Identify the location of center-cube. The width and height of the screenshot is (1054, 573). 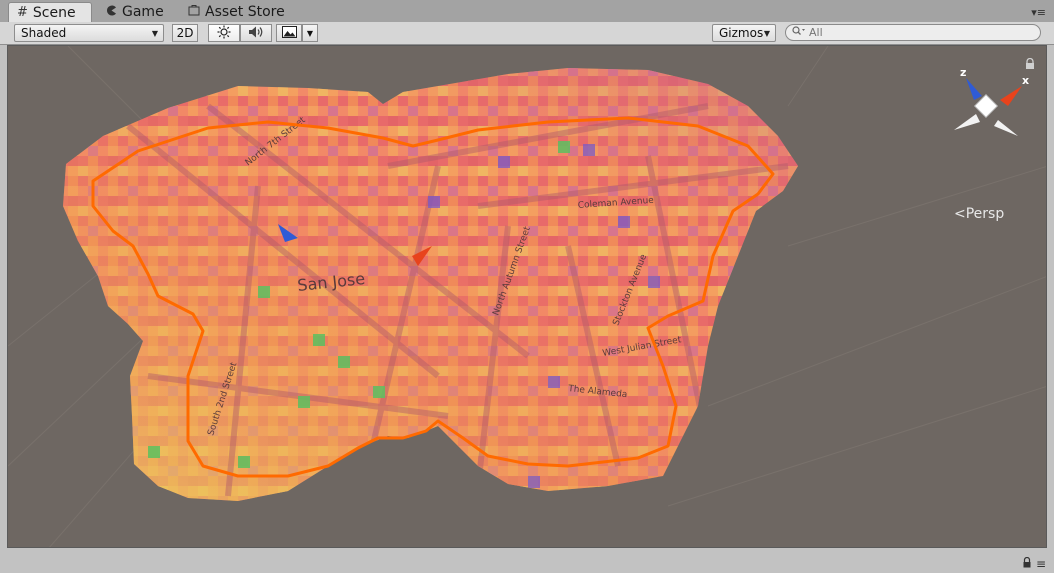
(986, 106).